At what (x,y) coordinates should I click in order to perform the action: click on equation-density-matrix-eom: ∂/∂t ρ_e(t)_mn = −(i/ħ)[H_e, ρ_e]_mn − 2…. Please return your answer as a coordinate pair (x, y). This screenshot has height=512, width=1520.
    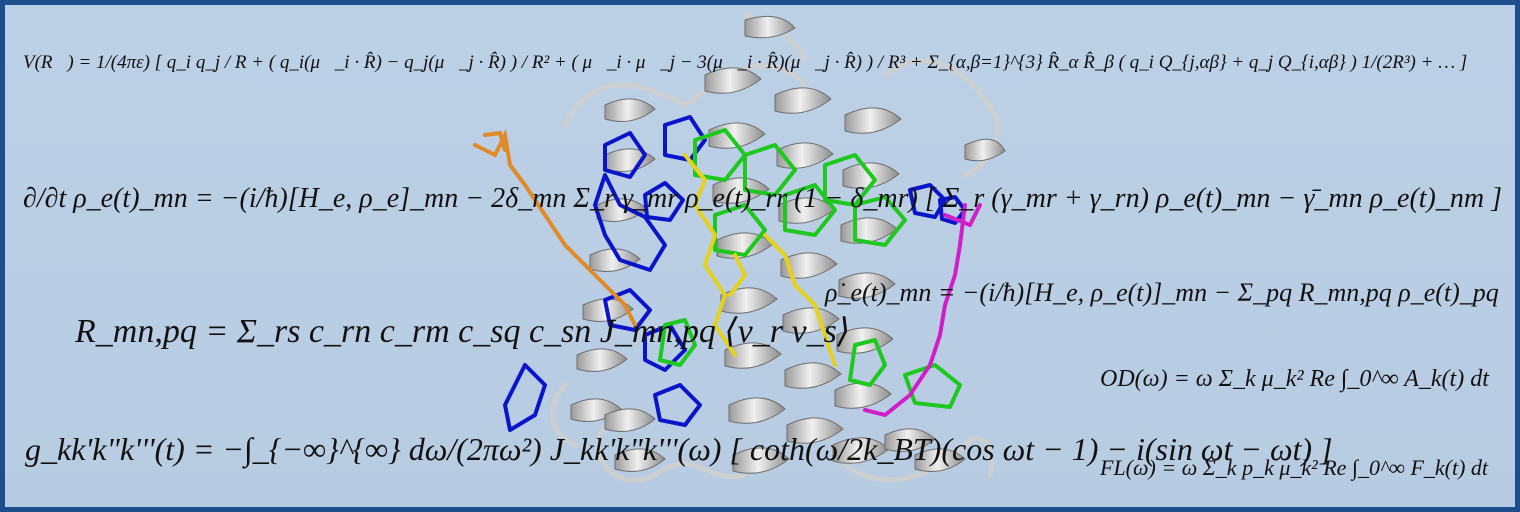
    Looking at the image, I should click on (762, 198).